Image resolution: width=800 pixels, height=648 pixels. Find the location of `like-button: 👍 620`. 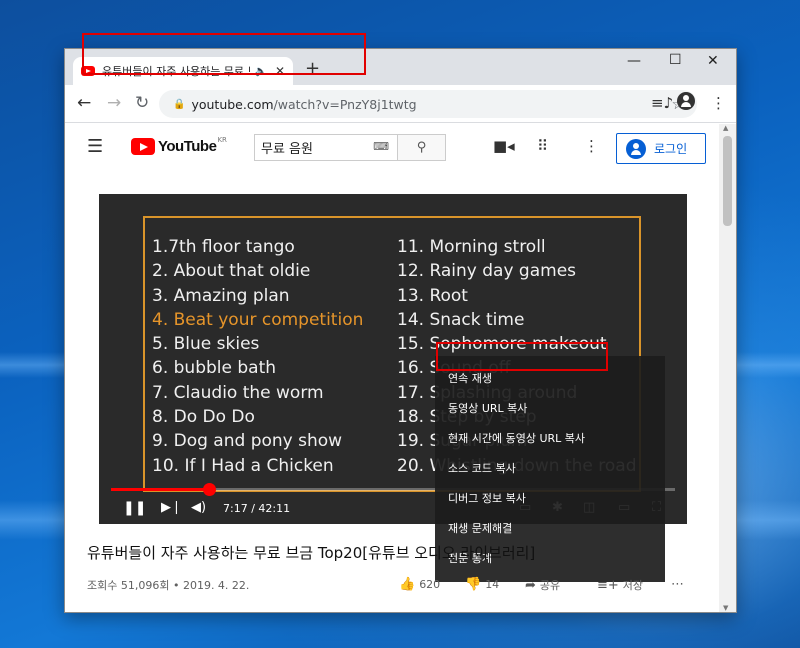

like-button: 👍 620 is located at coordinates (419, 584).